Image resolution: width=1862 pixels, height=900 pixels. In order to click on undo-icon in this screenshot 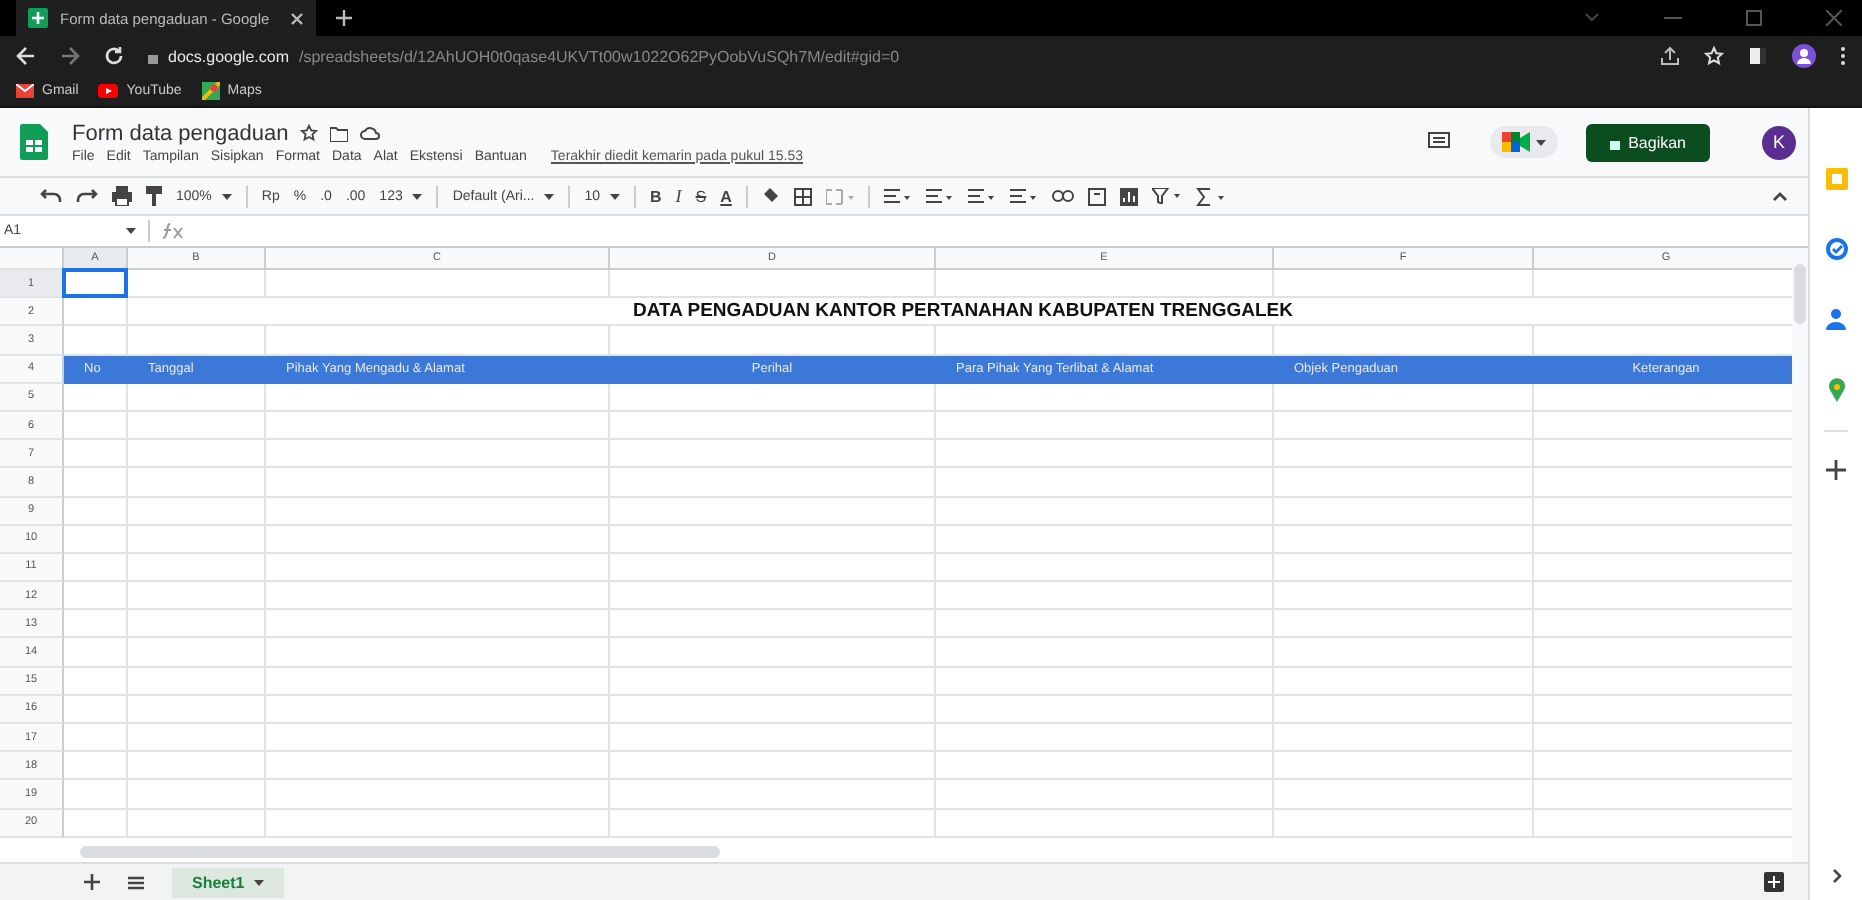, I will do `click(51, 196)`.